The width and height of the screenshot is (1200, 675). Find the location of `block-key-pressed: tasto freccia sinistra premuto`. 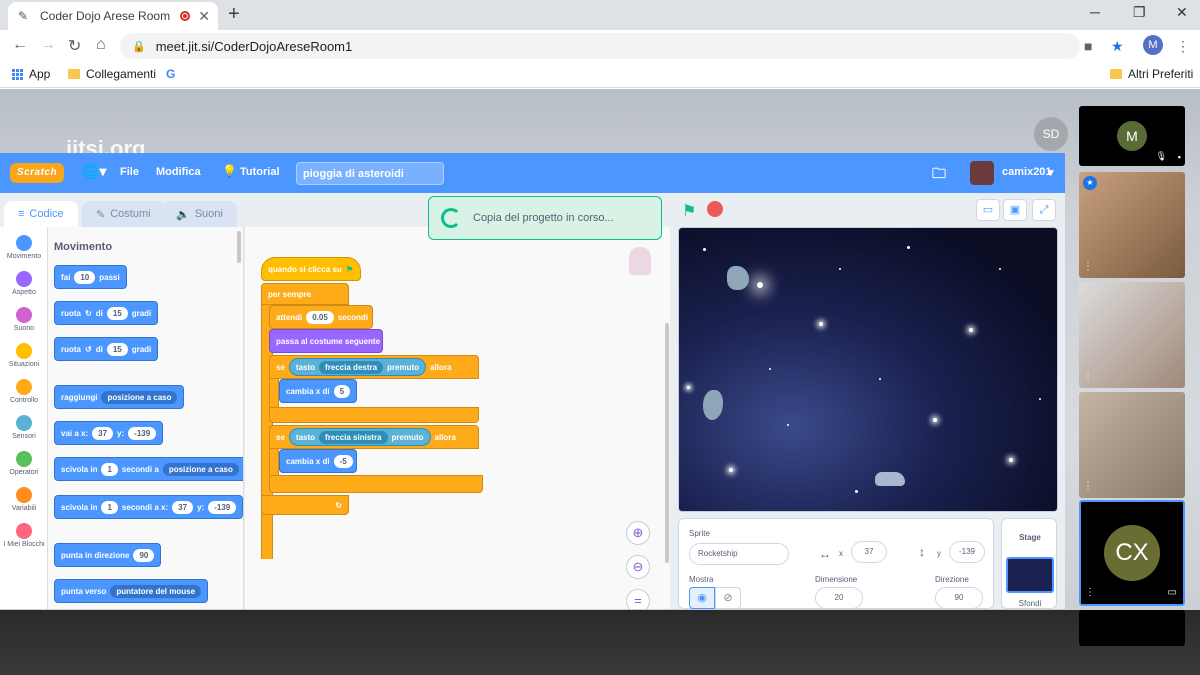

block-key-pressed: tasto freccia sinistra premuto is located at coordinates (359, 437).